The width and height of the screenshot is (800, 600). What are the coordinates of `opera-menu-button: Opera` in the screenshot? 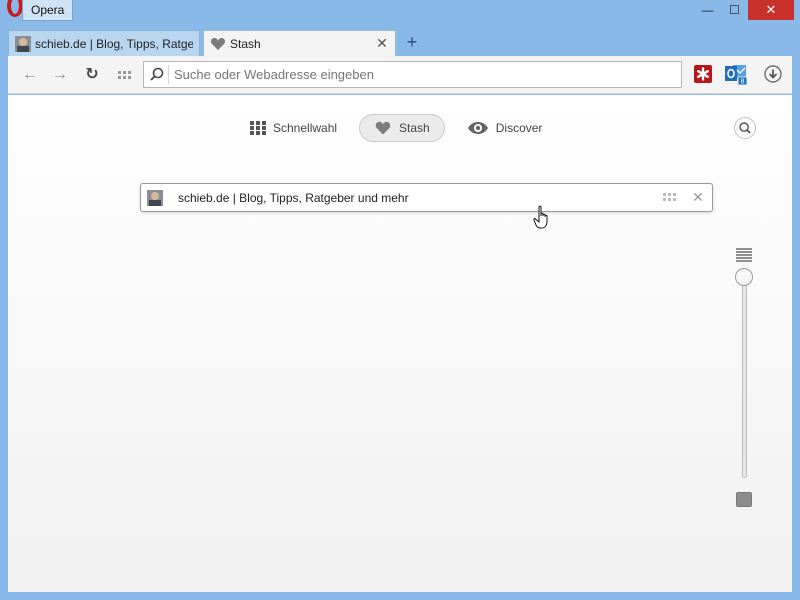 It's located at (48, 10).